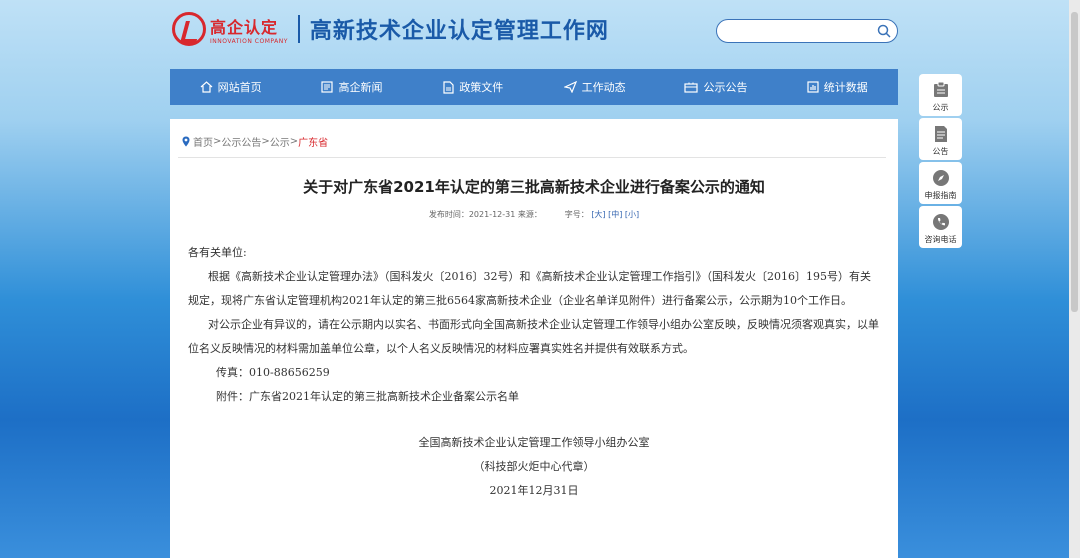  What do you see at coordinates (206, 87) in the screenshot?
I see `home-icon` at bounding box center [206, 87].